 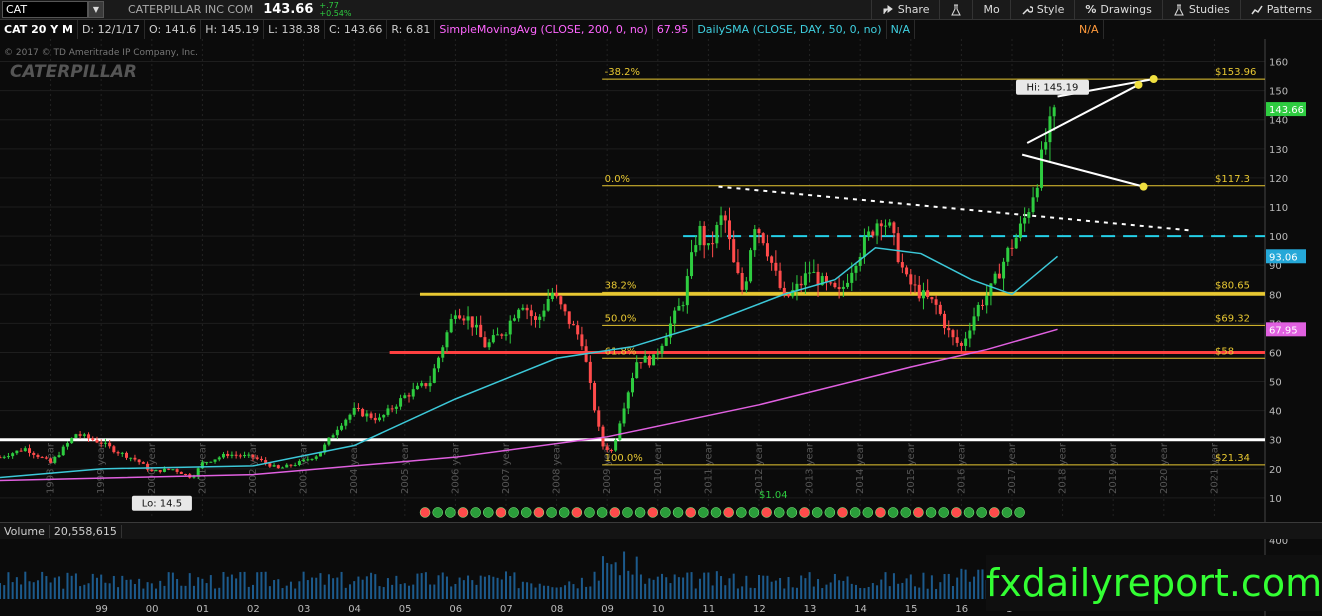 What do you see at coordinates (990, 9) in the screenshot?
I see `aggregation-button: Mo` at bounding box center [990, 9].